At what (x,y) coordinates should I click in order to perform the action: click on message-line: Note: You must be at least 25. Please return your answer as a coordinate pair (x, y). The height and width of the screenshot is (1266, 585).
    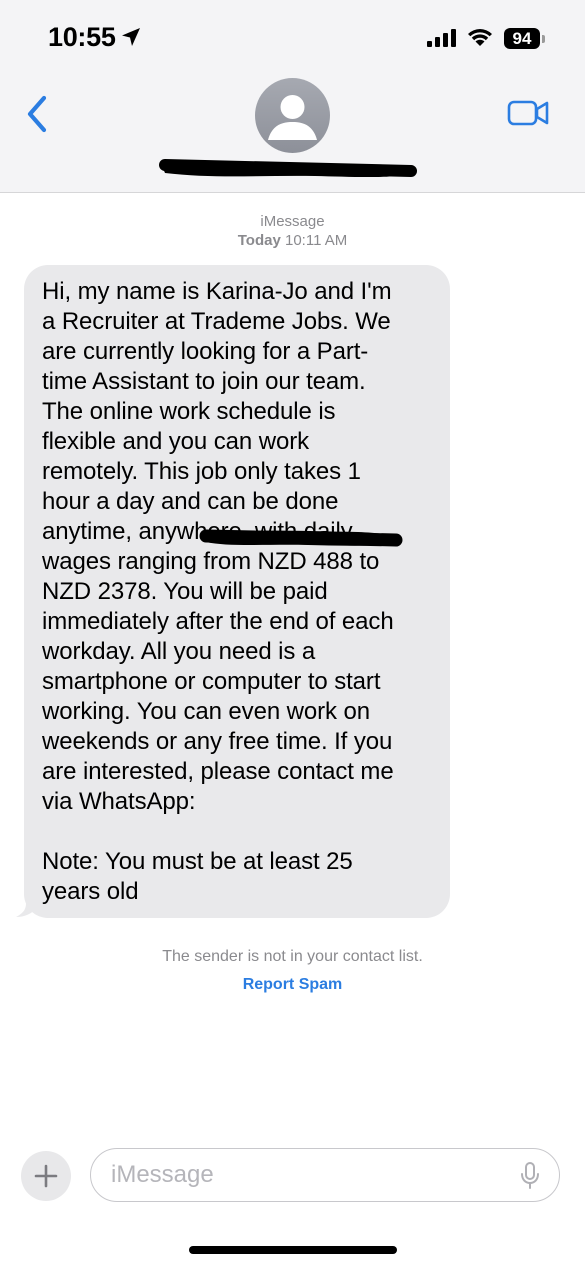
    Looking at the image, I should click on (197, 861).